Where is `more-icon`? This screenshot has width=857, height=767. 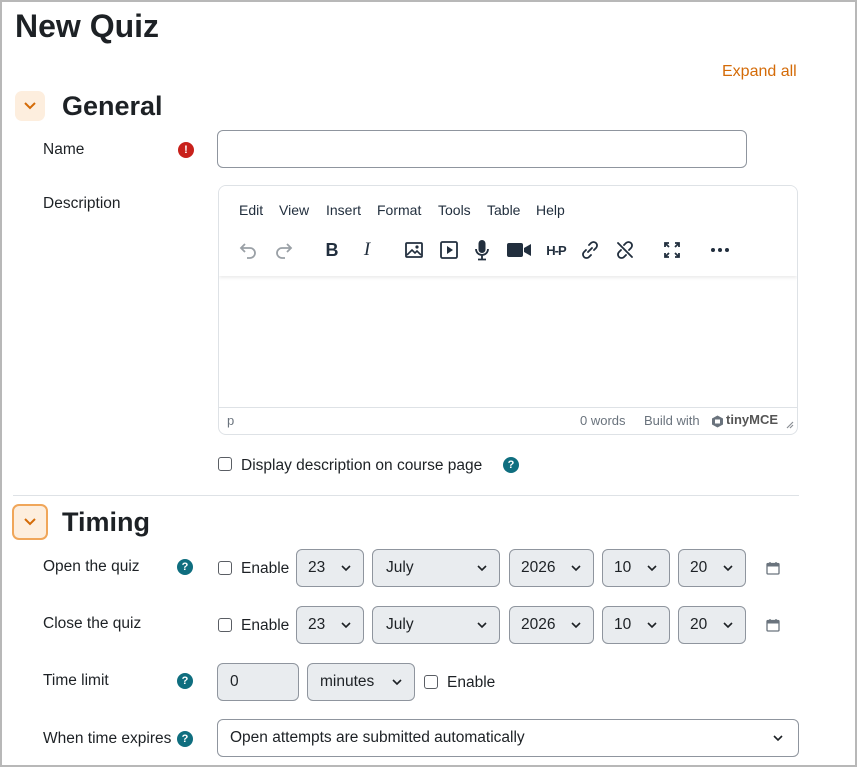 more-icon is located at coordinates (720, 250).